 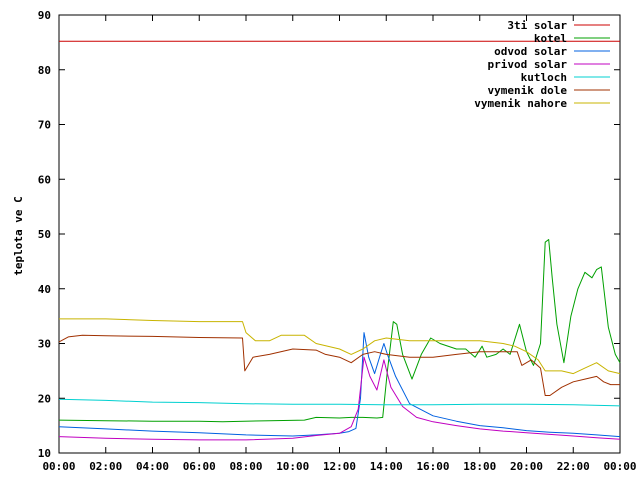 What do you see at coordinates (44, 70) in the screenshot?
I see `y-tick-label: 80` at bounding box center [44, 70].